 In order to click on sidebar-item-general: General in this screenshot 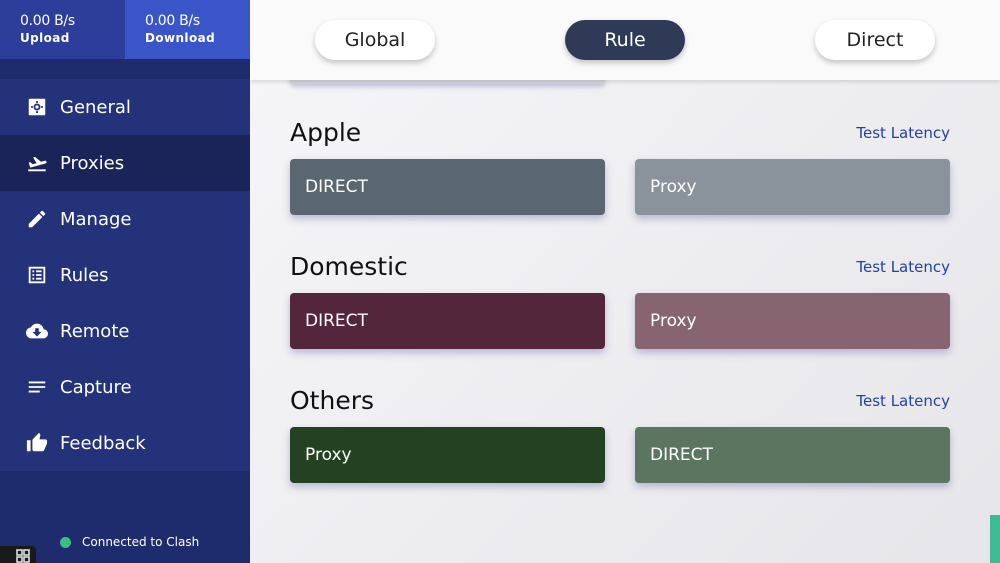, I will do `click(125, 107)`.